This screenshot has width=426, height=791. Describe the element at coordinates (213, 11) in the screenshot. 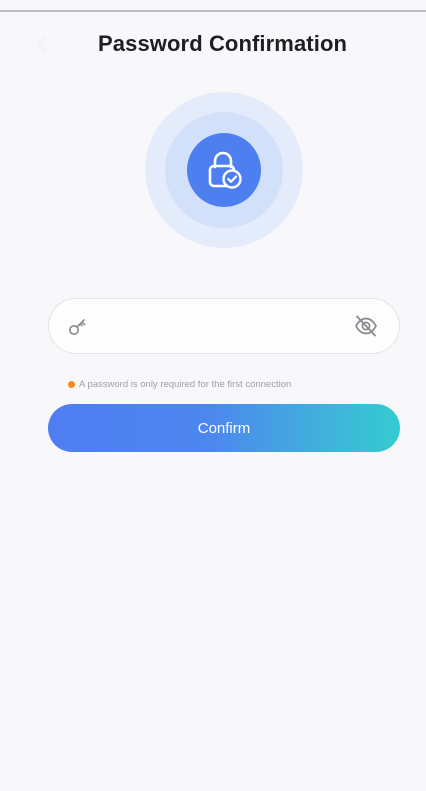

I see `top-divider` at that location.